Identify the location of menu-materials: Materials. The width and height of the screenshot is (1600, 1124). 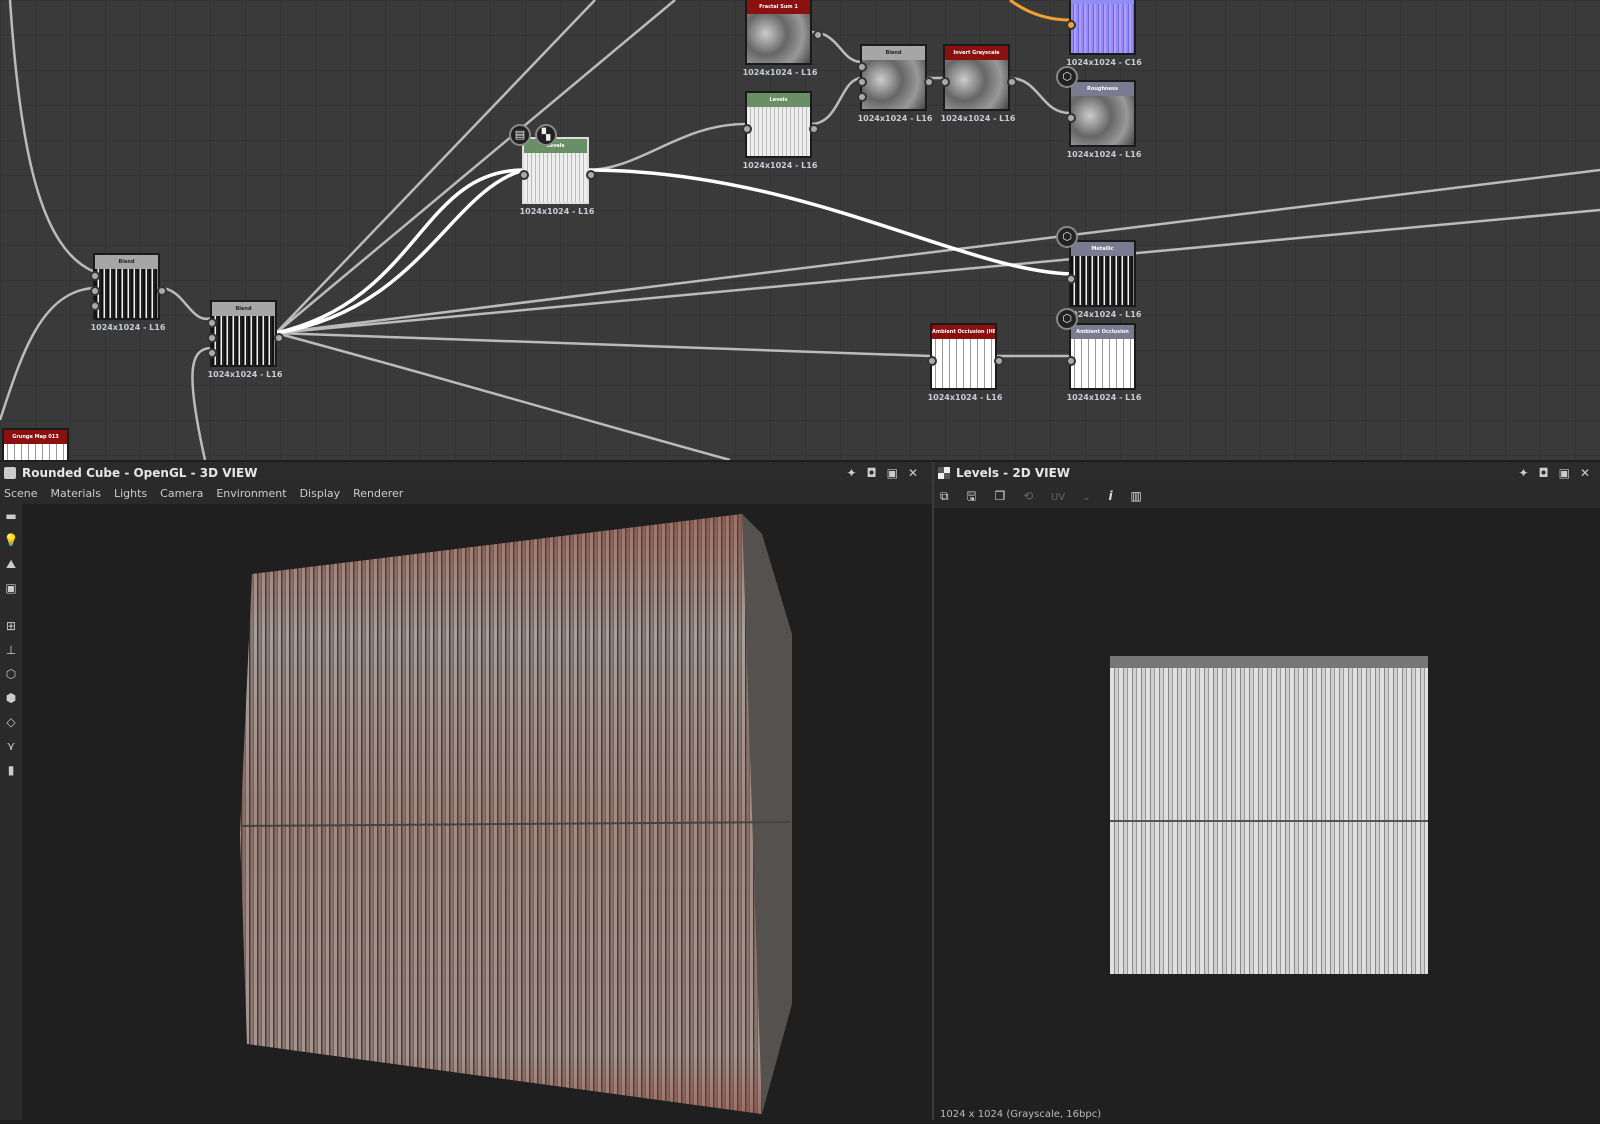
(76, 493).